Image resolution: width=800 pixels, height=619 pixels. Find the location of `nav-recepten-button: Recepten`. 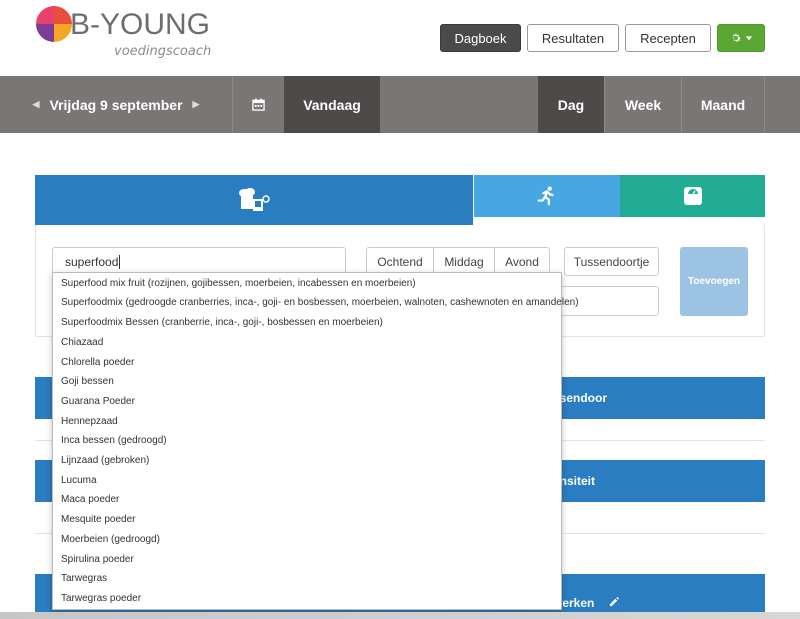

nav-recepten-button: Recepten is located at coordinates (668, 38).